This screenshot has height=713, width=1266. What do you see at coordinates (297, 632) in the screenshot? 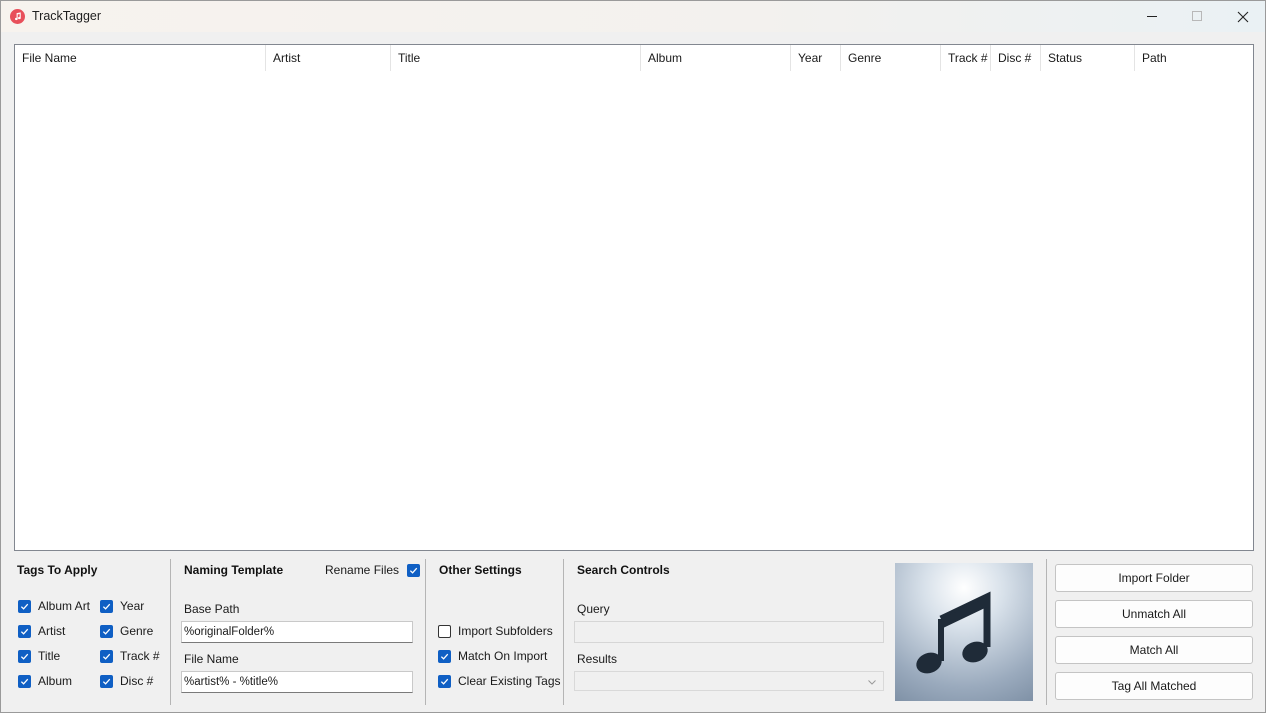
I see `base-path-input: %originalFolder%` at bounding box center [297, 632].